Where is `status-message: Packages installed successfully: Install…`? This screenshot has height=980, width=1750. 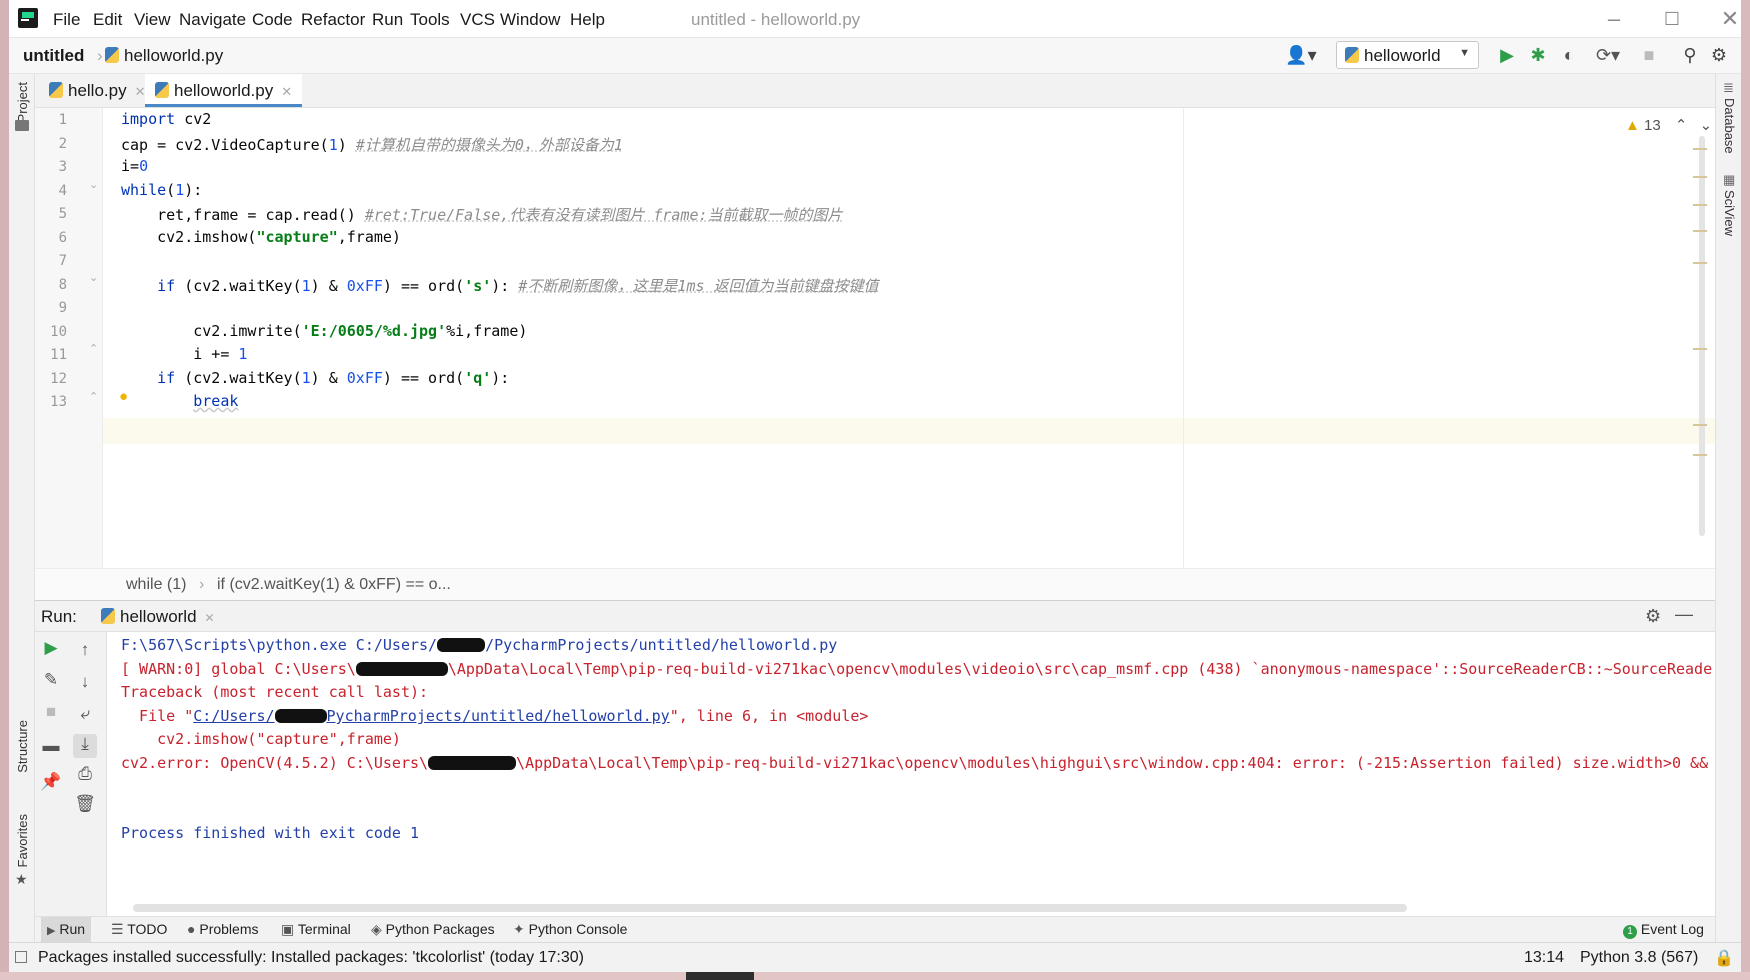 status-message: Packages installed successfully: Install… is located at coordinates (311, 958).